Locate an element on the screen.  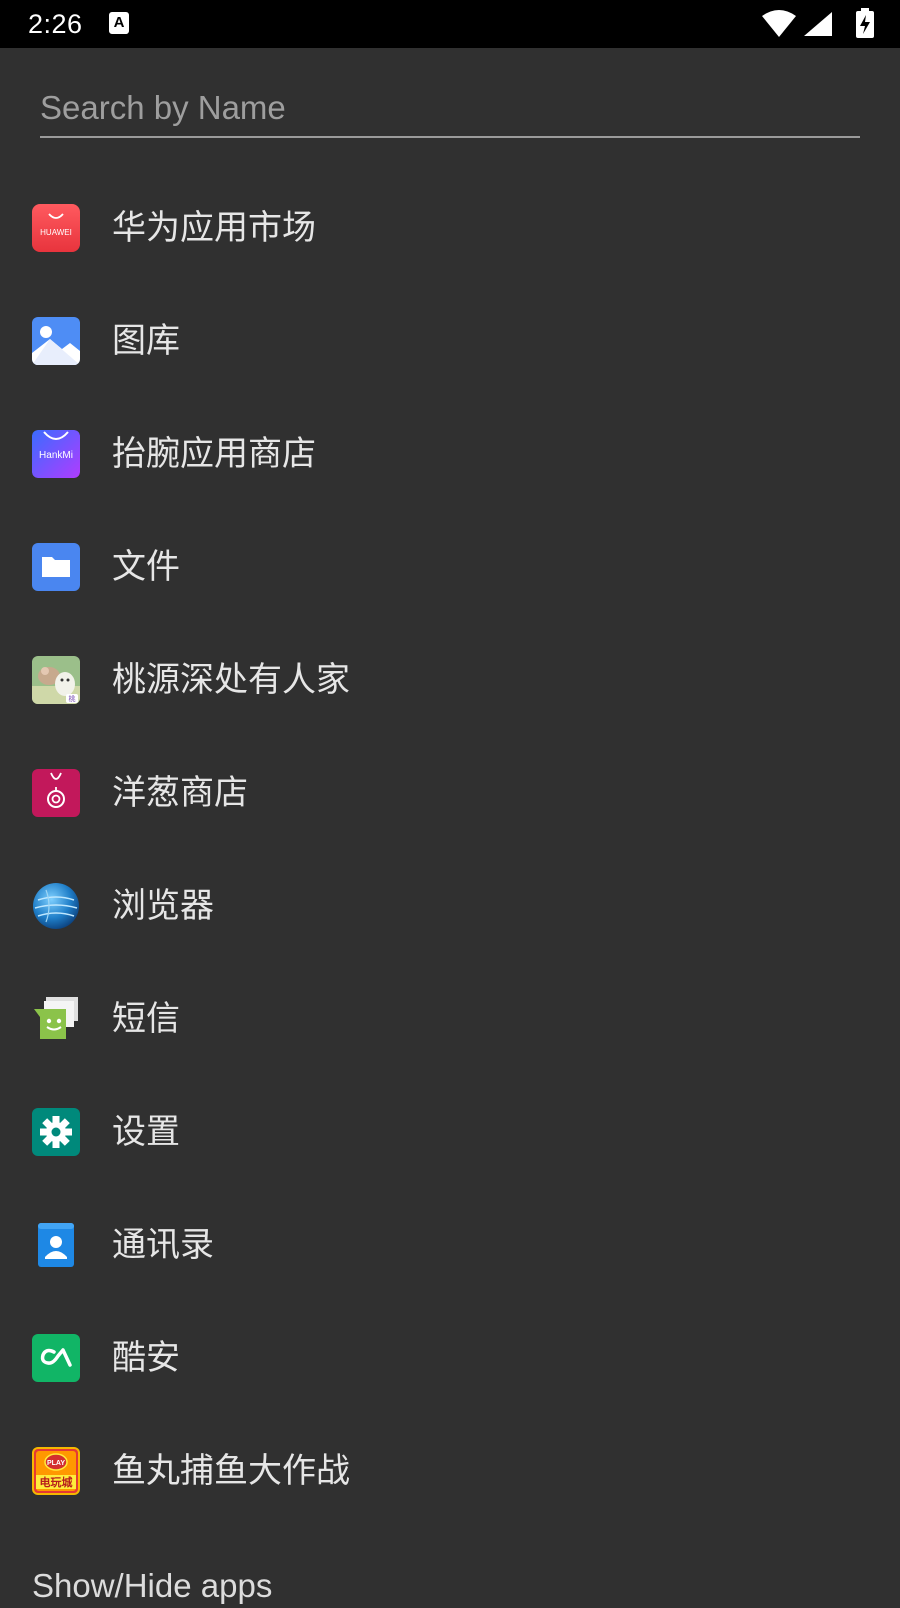
status-icons is located at coordinates (820, 24).